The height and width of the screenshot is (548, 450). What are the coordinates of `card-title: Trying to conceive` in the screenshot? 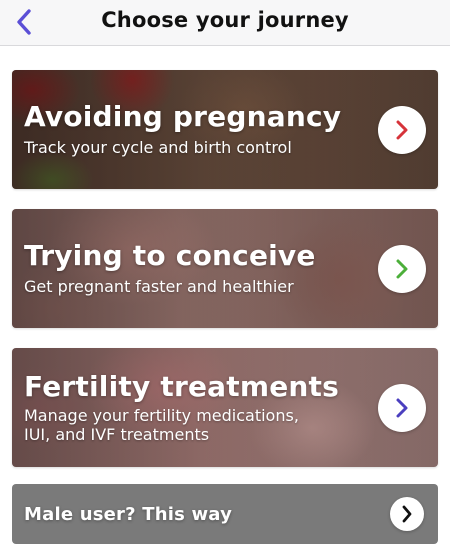 It's located at (170, 255).